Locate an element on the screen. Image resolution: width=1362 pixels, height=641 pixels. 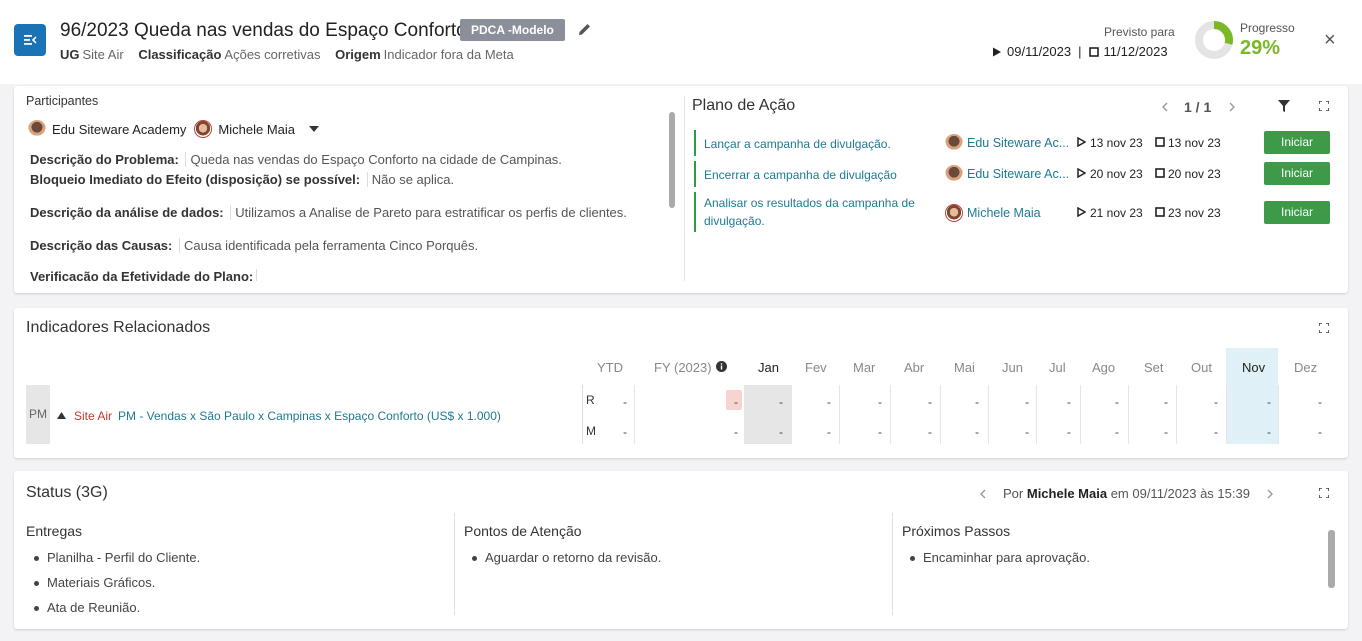
classification-label: Classificação is located at coordinates (180, 54).